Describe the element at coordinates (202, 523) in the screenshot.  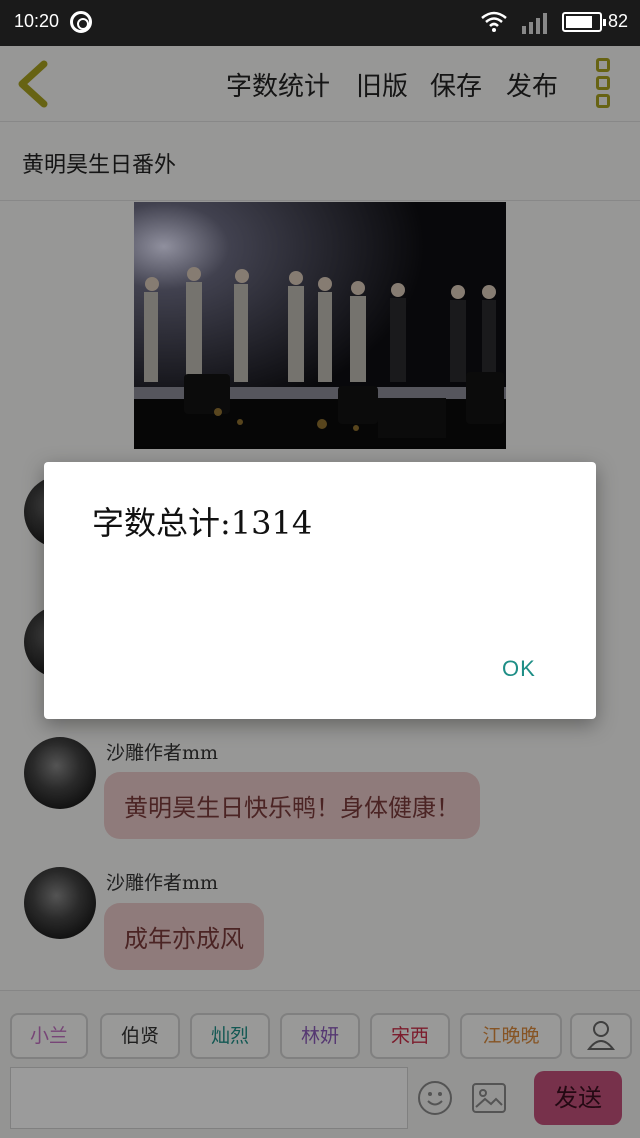
I see `dialog-message: 字数总计:1314` at that location.